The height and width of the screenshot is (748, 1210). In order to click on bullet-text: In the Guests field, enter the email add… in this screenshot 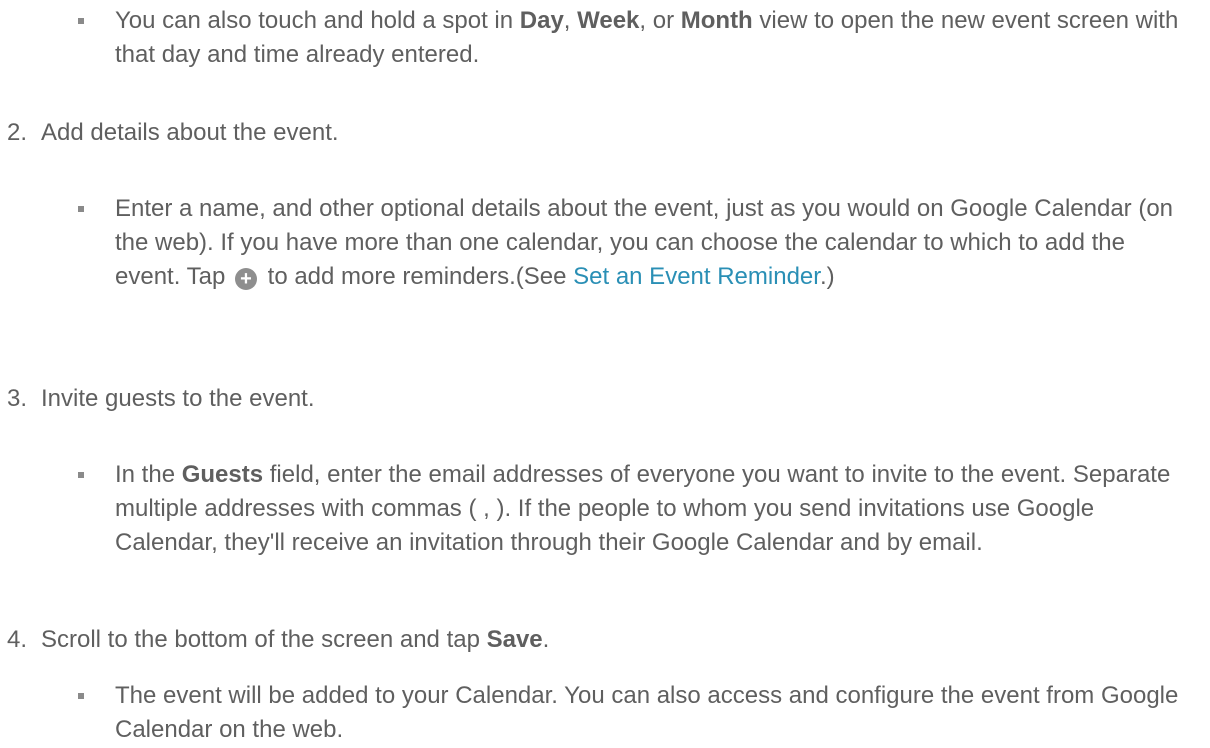, I will do `click(651, 509)`.